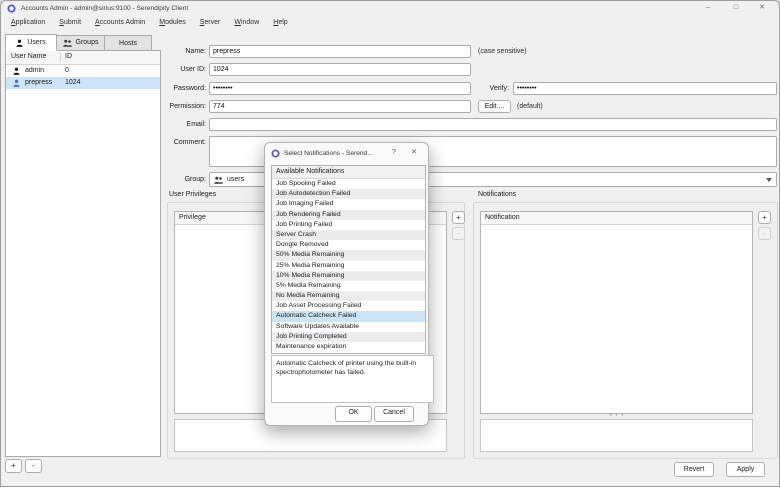 This screenshot has width=780, height=487. Describe the element at coordinates (394, 153) in the screenshot. I see `dialog-help-button: ?` at that location.